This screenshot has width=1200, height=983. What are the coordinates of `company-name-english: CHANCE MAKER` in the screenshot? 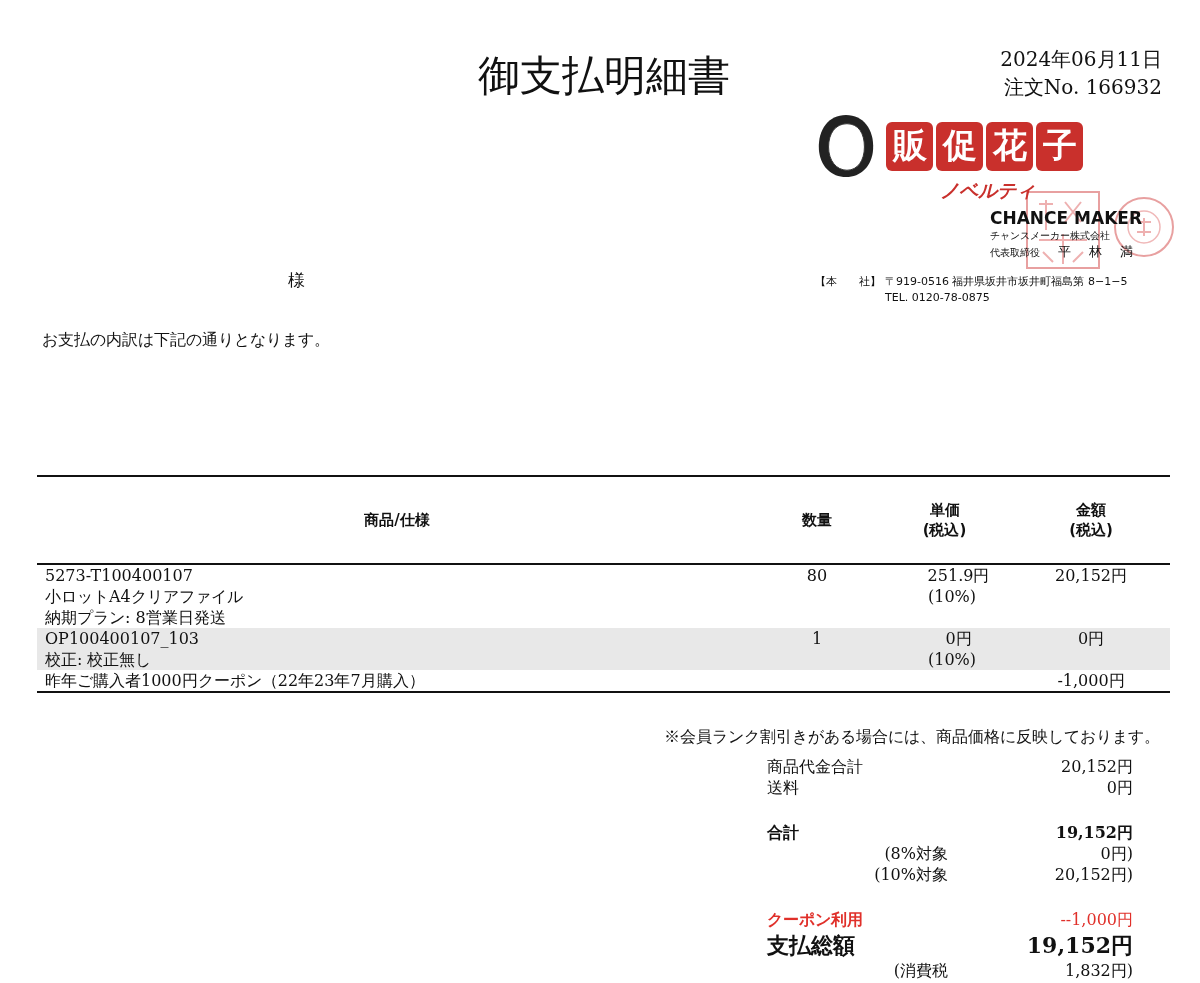 It's located at (1067, 218).